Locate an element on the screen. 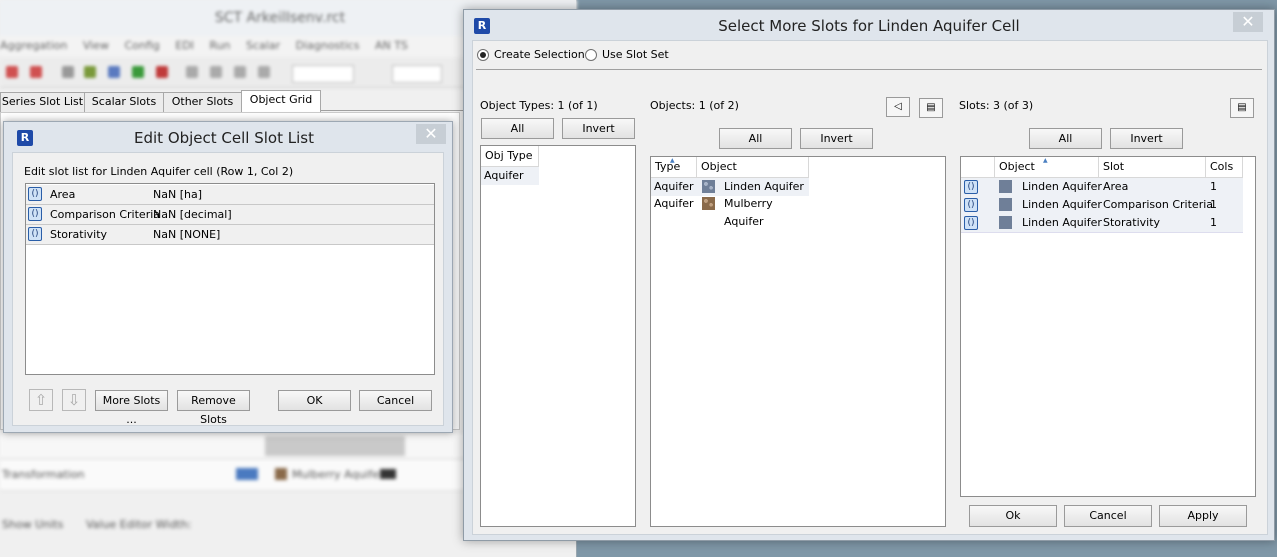  dialog-title: Edit Object Cell Slot List is located at coordinates (224, 138).